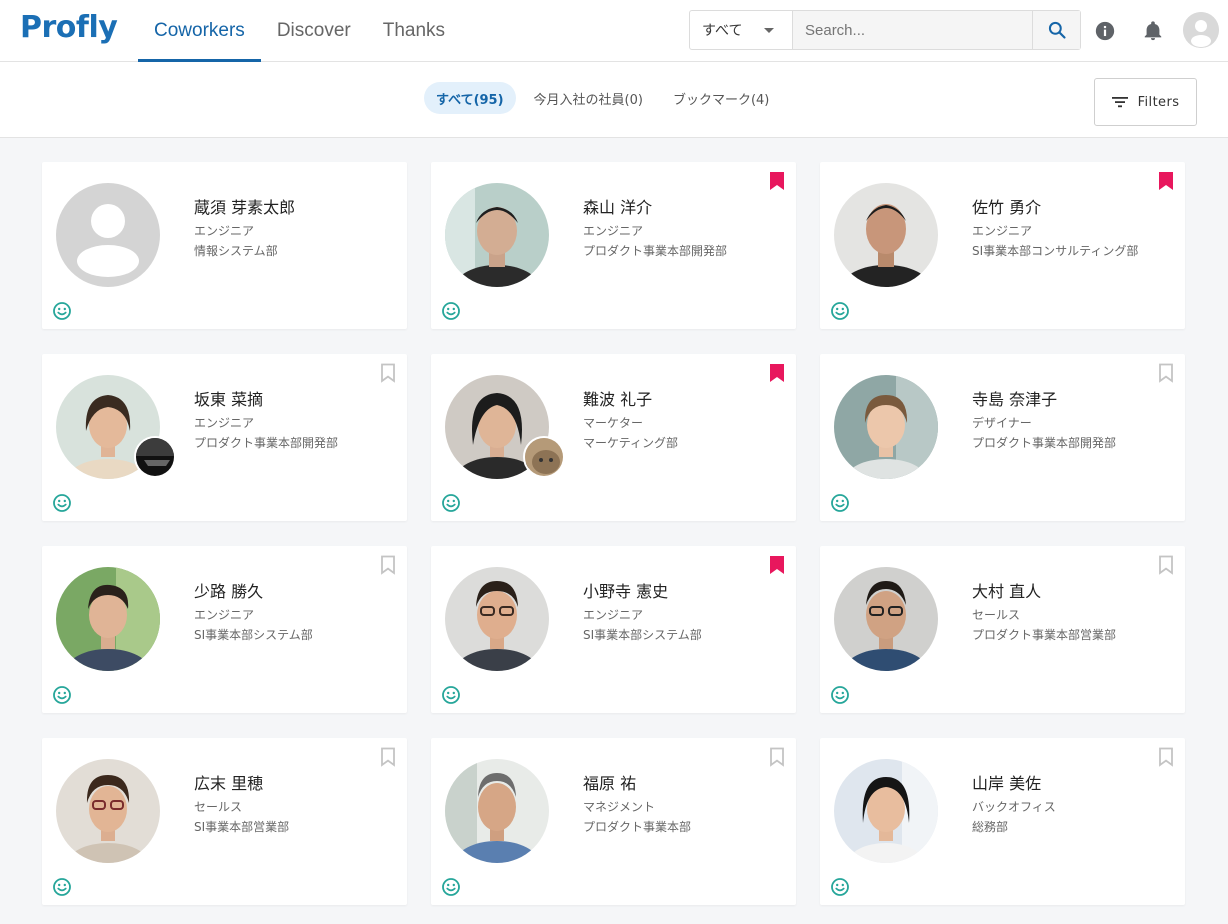  What do you see at coordinates (588, 98) in the screenshot?
I see `filter-tab-new-hires: 今月入社の社員(0)` at bounding box center [588, 98].